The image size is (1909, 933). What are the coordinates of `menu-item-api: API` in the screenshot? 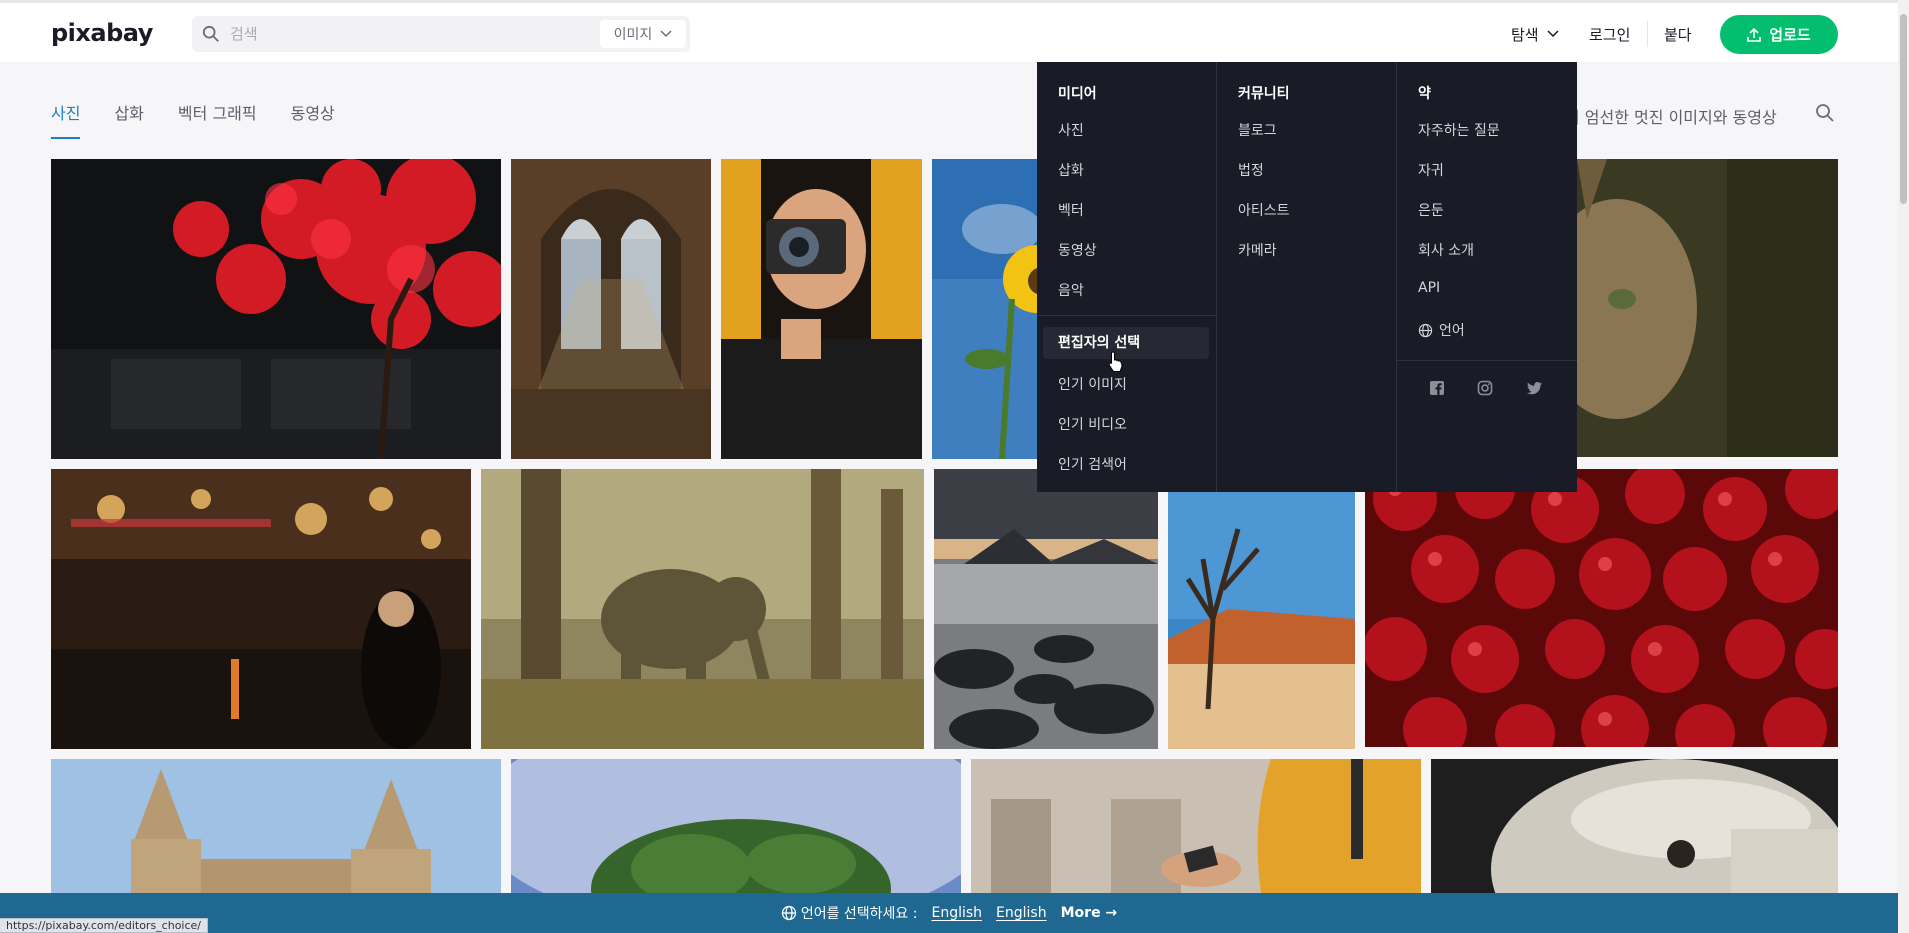 It's located at (1429, 288).